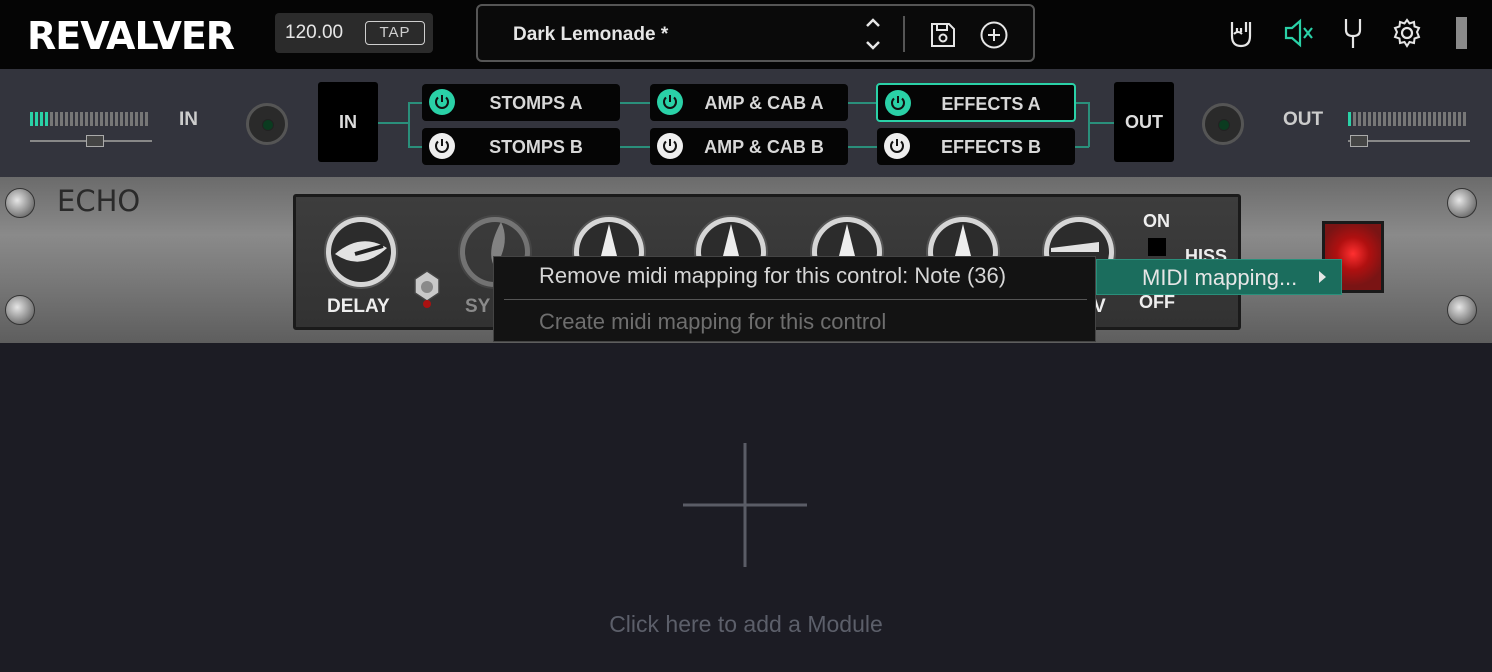  Describe the element at coordinates (427, 289) in the screenshot. I see `midi-mapped-screw-icon` at that location.